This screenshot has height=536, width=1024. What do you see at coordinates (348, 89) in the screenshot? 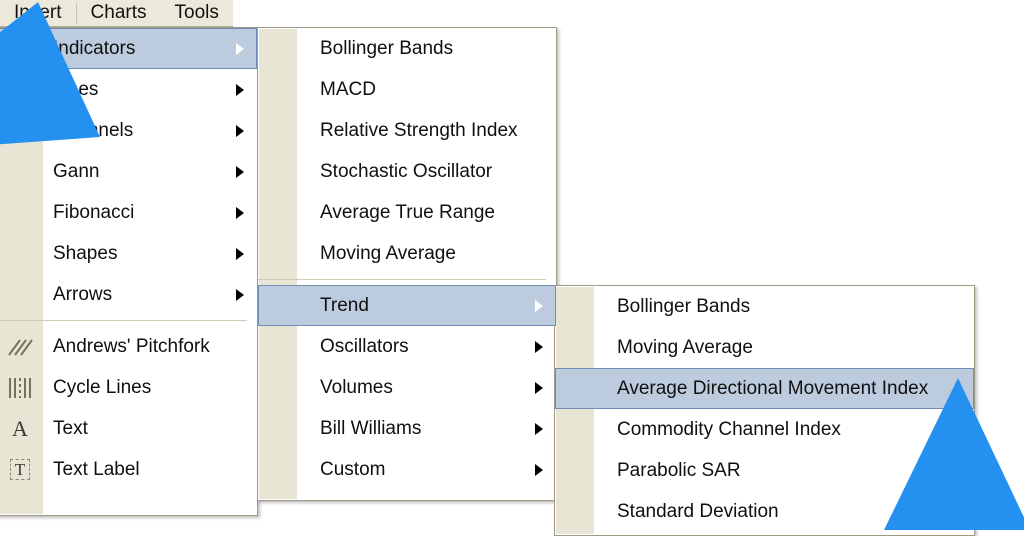
I see `menu-item-label: MACD` at bounding box center [348, 89].